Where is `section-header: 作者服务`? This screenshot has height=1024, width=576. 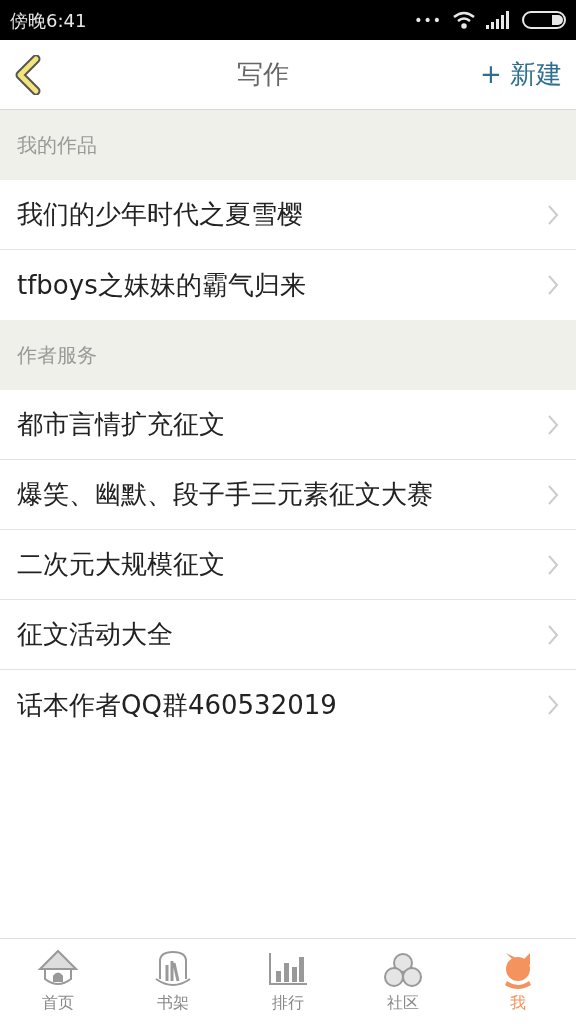
section-header: 作者服务 is located at coordinates (288, 355).